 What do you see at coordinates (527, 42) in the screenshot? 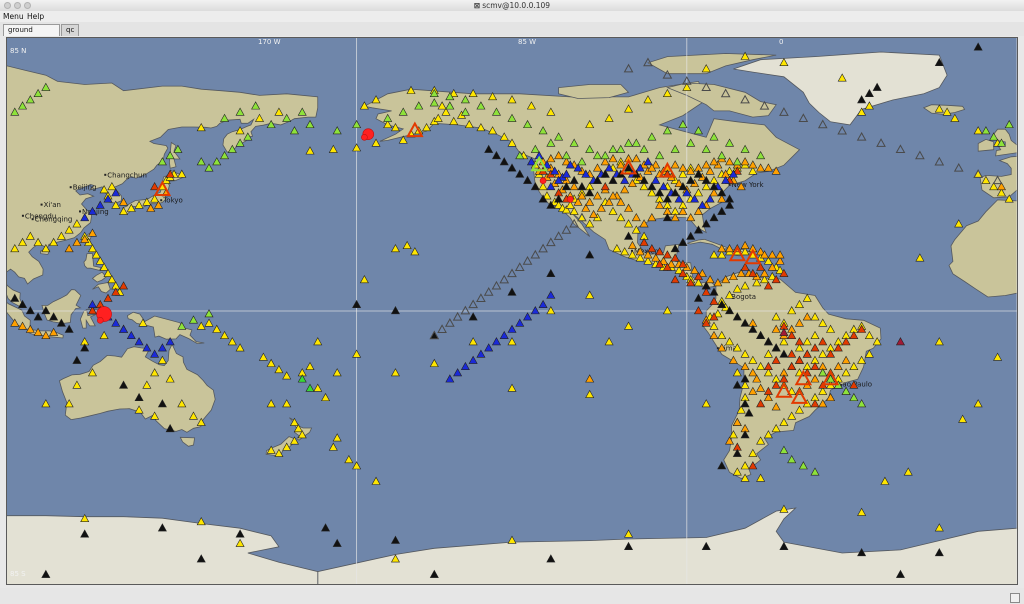
I see `grid-label-85w: 85 W` at bounding box center [527, 42].